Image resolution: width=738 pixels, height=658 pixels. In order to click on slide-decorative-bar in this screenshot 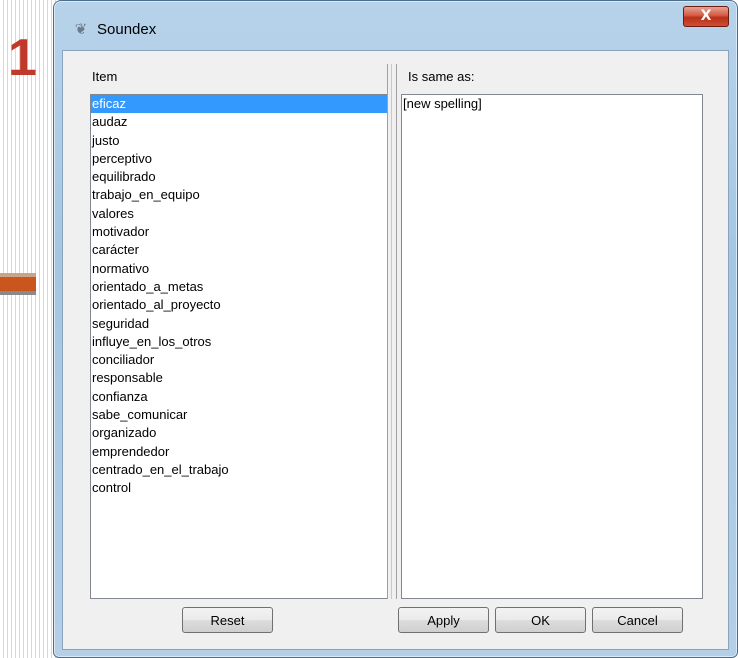, I will do `click(18, 284)`.